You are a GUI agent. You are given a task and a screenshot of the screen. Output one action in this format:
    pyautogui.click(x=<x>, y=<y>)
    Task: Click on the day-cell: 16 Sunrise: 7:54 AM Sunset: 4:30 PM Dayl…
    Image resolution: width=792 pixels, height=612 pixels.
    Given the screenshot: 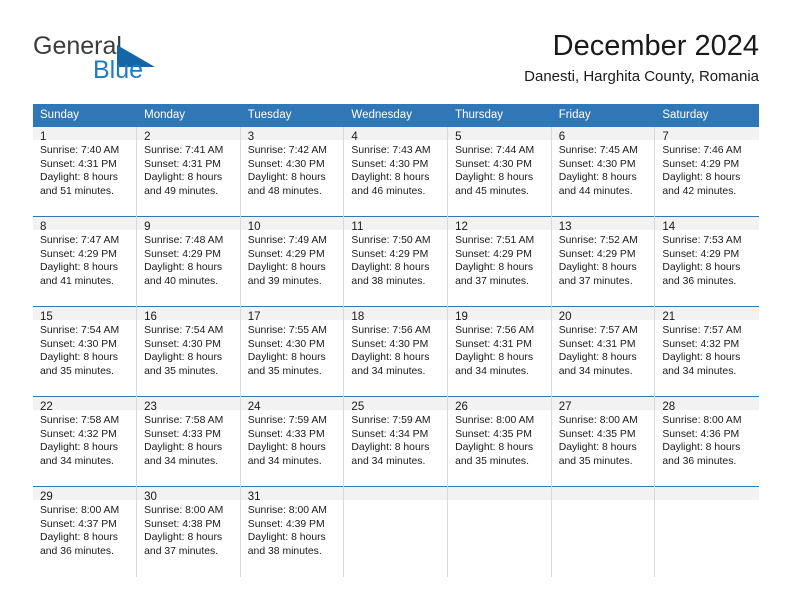 What is the action you would take?
    pyautogui.click(x=188, y=351)
    